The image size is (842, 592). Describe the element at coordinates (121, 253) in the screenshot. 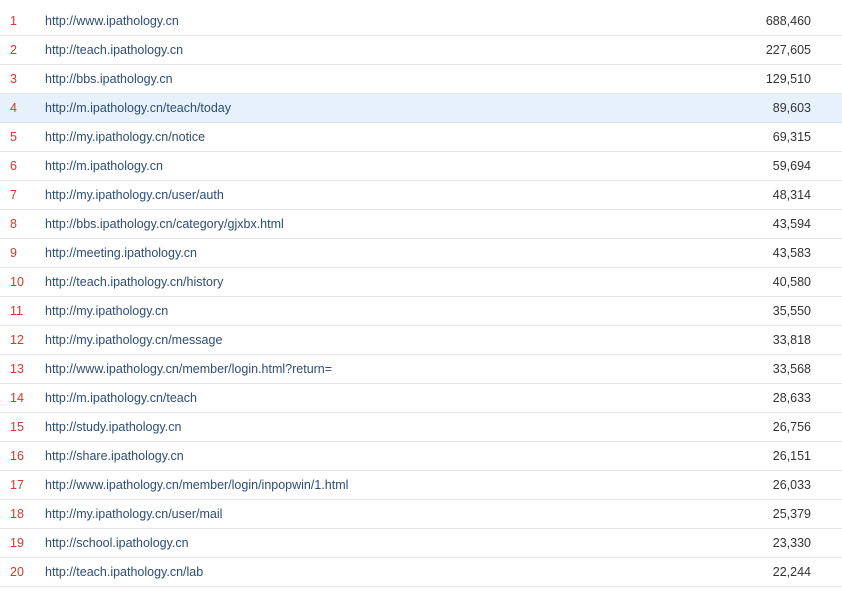

I see `url-link: http://meeting.ipathology.cn` at that location.